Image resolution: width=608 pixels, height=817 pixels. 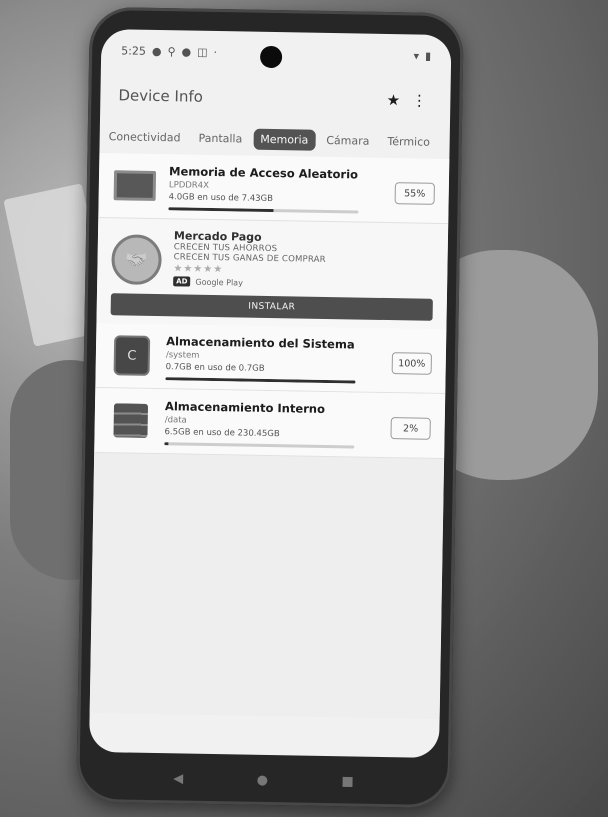 What do you see at coordinates (215, 368) in the screenshot?
I see `system-storage-usage: 0.7GB en uso de 0.7GB` at bounding box center [215, 368].